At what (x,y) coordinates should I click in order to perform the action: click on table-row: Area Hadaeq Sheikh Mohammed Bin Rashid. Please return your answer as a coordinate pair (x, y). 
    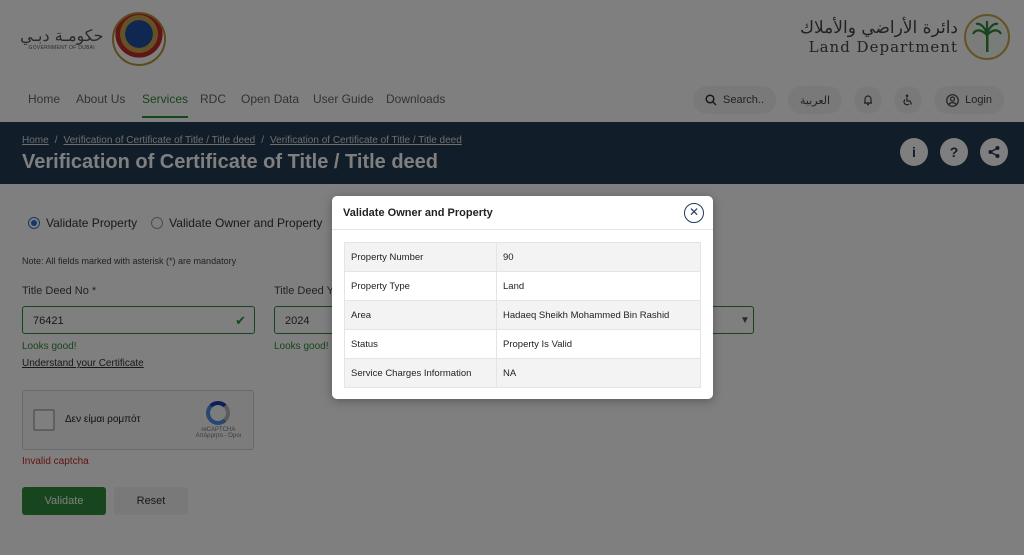
    Looking at the image, I should click on (522, 315).